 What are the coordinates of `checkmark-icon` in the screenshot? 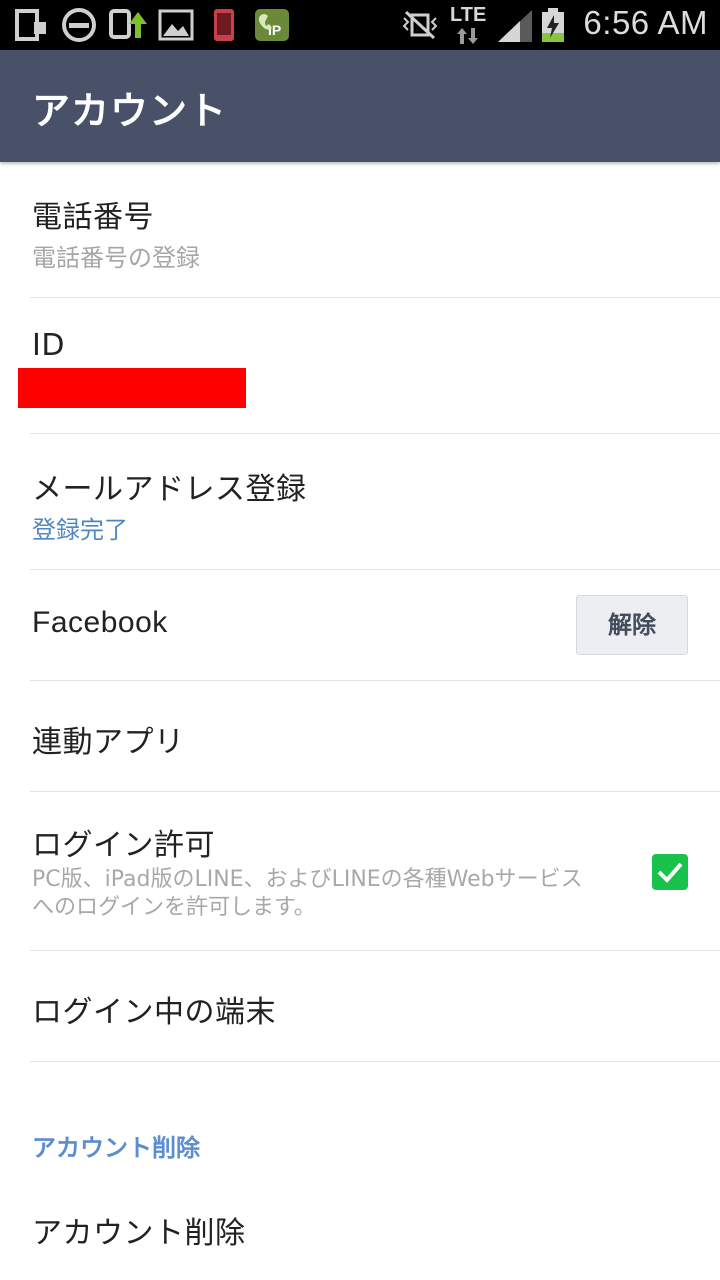 It's located at (670, 872).